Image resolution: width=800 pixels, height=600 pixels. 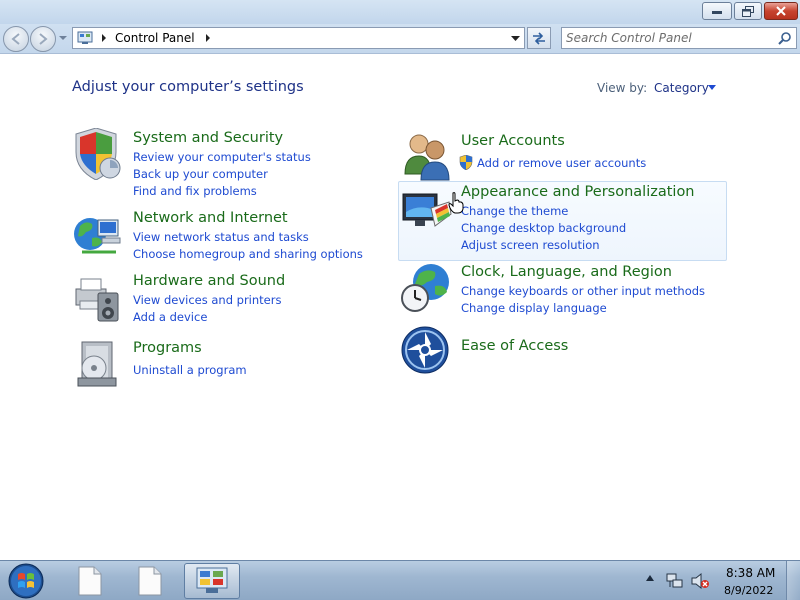 I want to click on restore-button, so click(x=748, y=11).